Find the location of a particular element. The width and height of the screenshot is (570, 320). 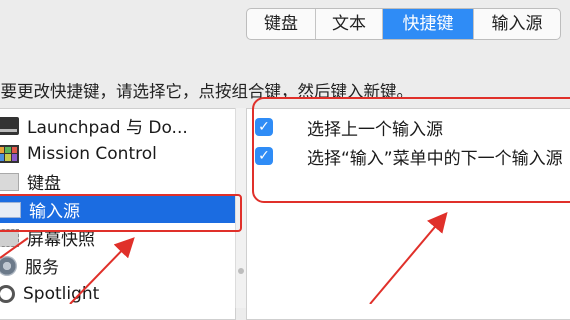

tab-shortcuts: 快捷键 is located at coordinates (428, 24).